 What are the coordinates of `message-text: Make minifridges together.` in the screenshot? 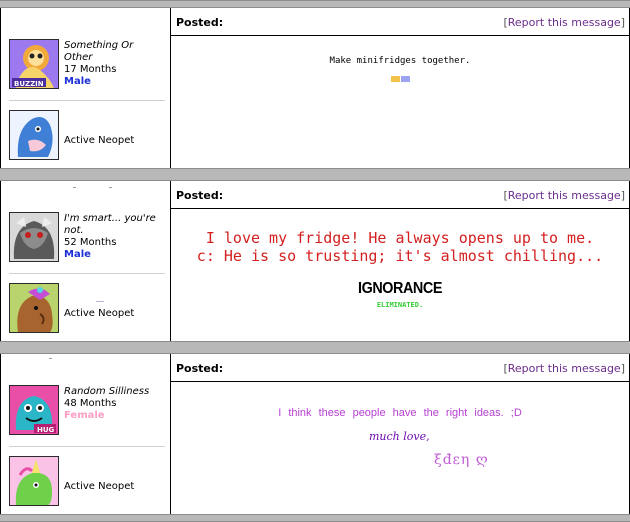 It's located at (400, 61).